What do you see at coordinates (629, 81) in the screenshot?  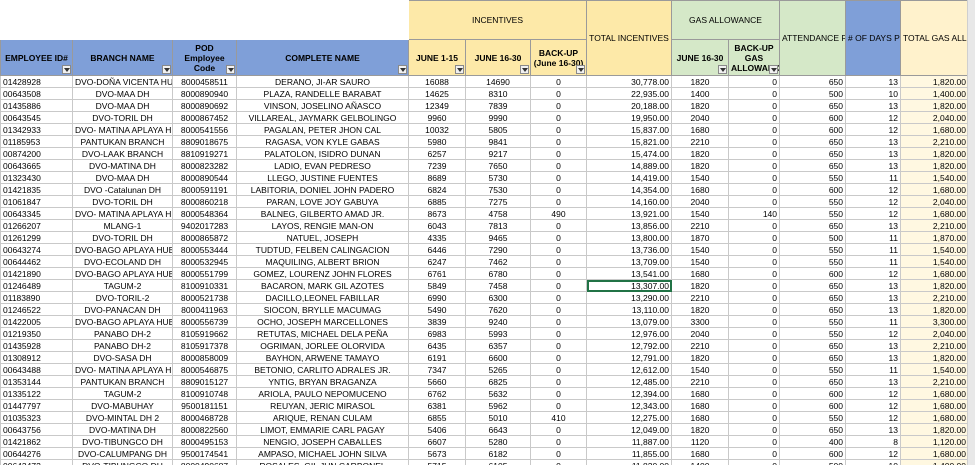 I see `cell-total-incentives: 30,778.00` at bounding box center [629, 81].